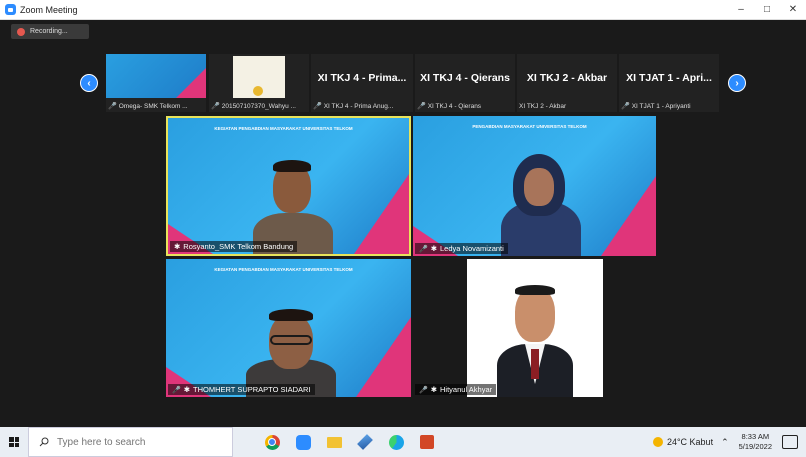  What do you see at coordinates (21, 31) in the screenshot?
I see `record-icon` at bounding box center [21, 31].